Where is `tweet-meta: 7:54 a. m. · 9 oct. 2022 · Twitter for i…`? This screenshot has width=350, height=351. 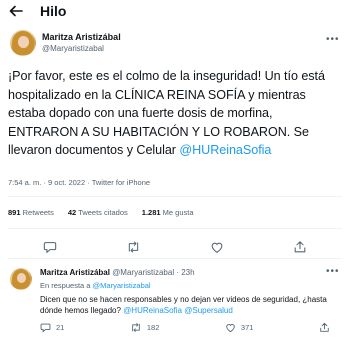 tweet-meta: 7:54 a. m. · 9 oct. 2022 · Twitter for i… is located at coordinates (79, 182).